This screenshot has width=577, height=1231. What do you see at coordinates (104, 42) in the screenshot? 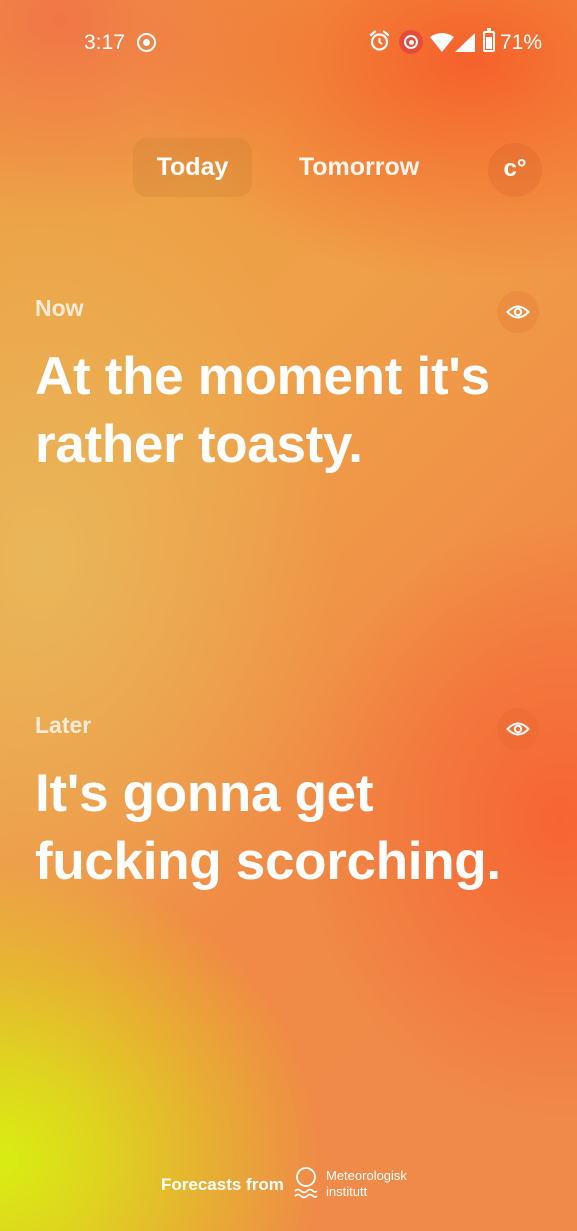
I see `status-time: 3:17` at bounding box center [104, 42].